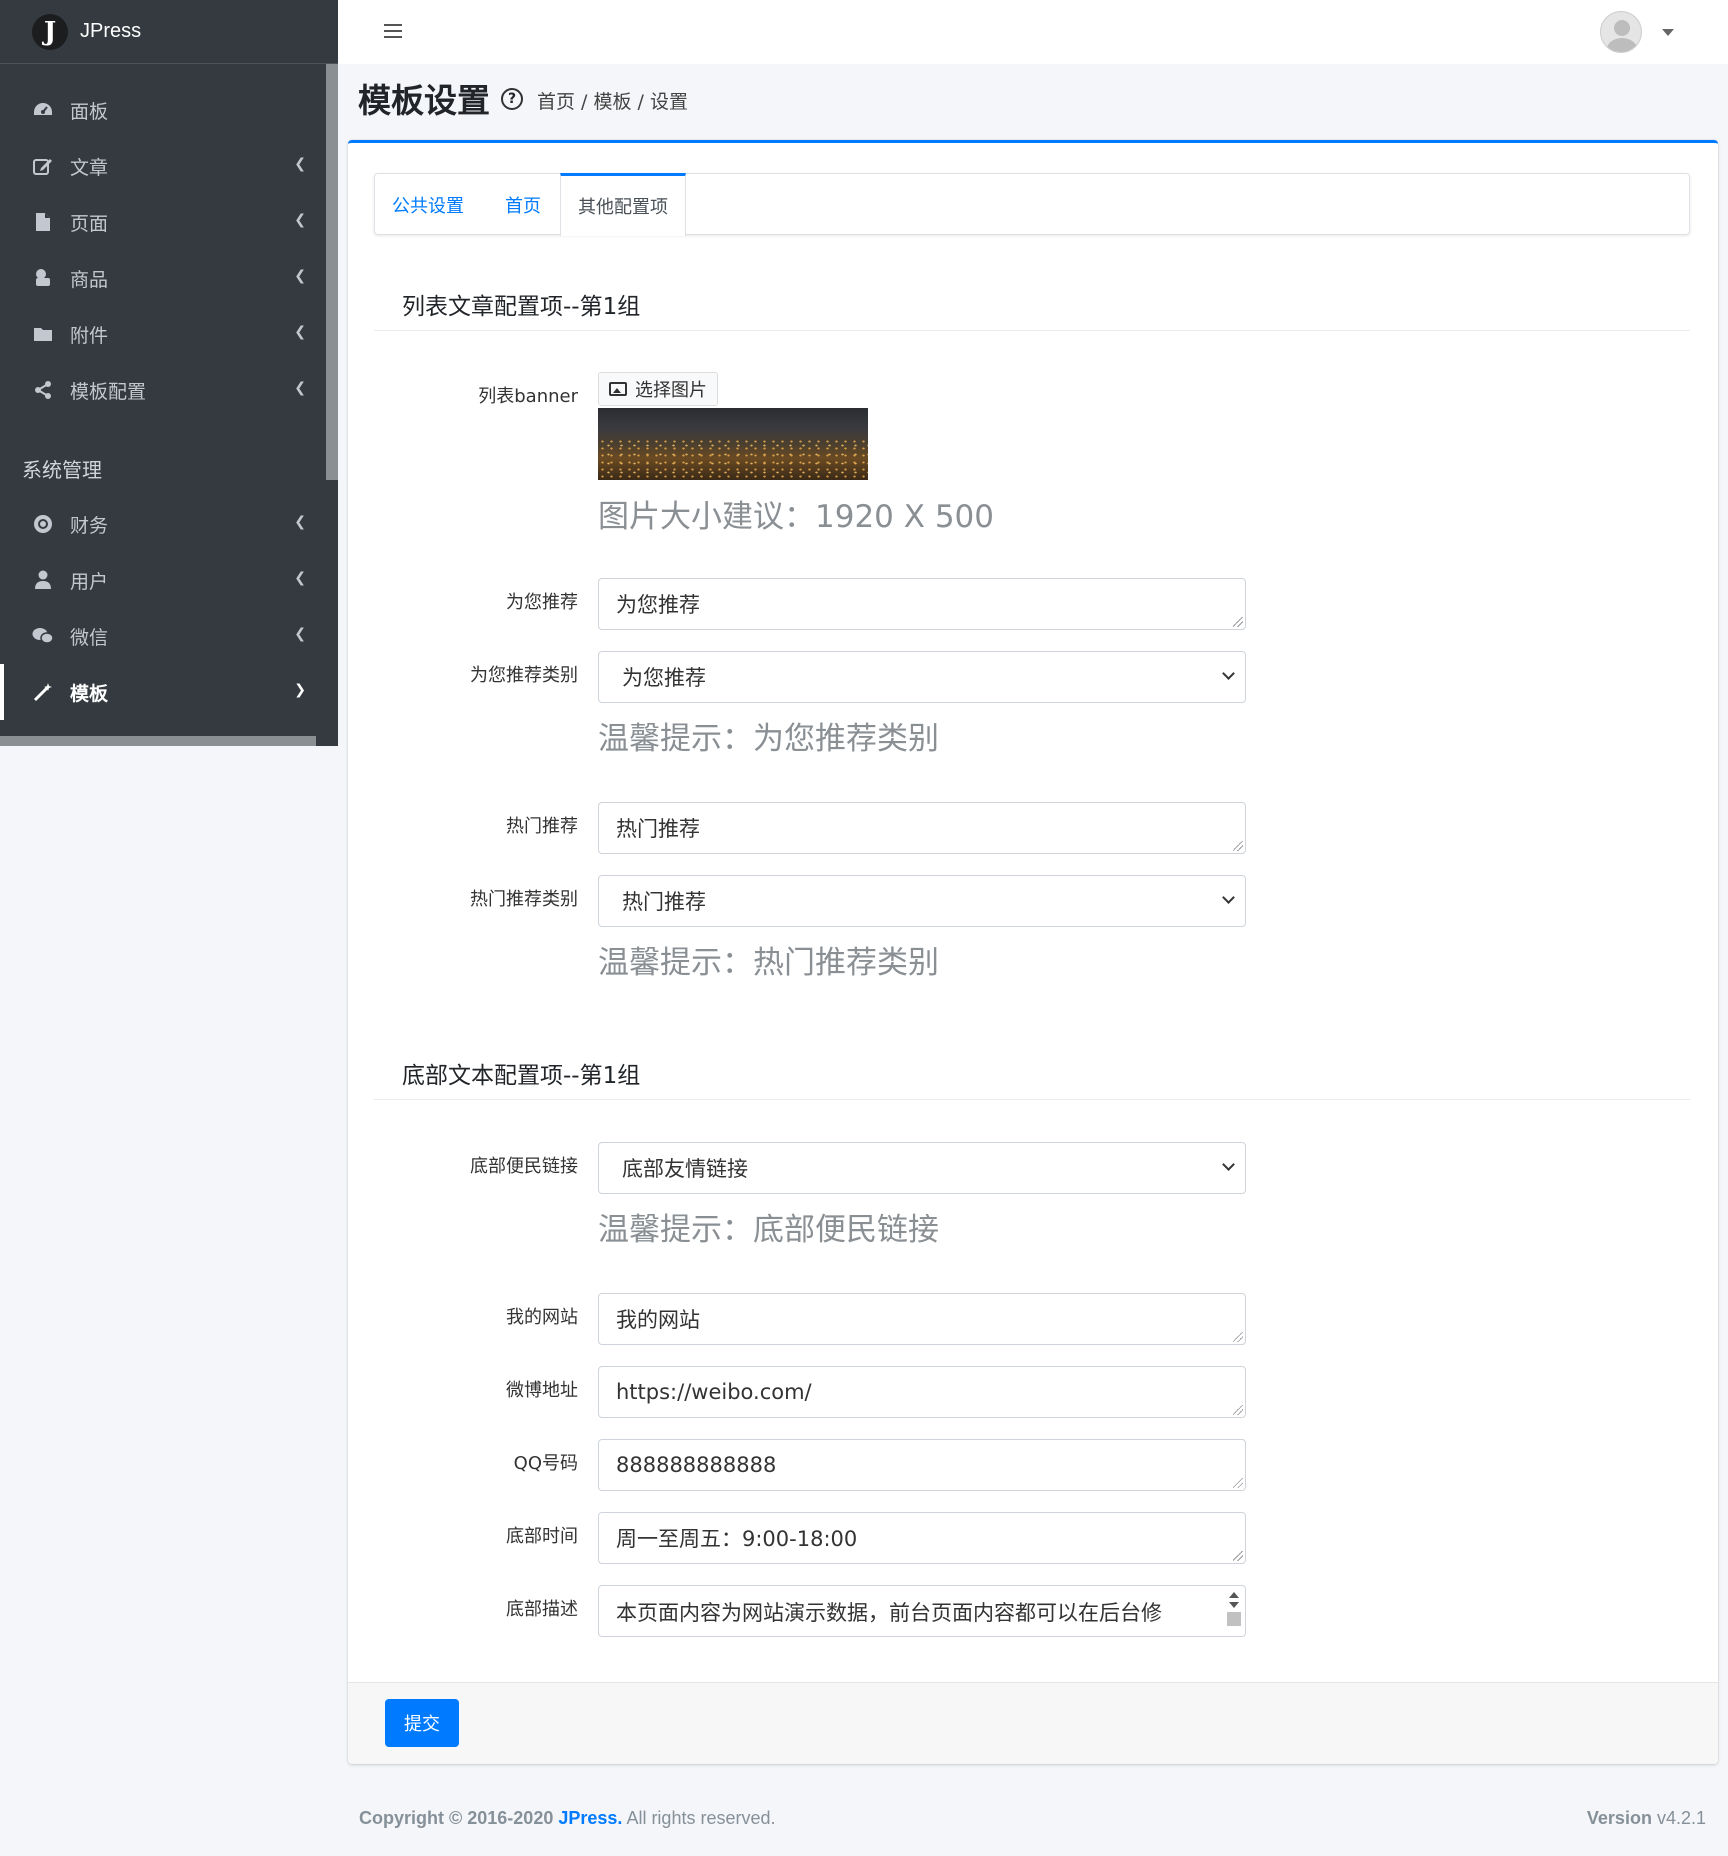 The height and width of the screenshot is (1856, 1728). Describe the element at coordinates (158, 741) in the screenshot. I see `sidebar-horizontal-scrollbar` at that location.